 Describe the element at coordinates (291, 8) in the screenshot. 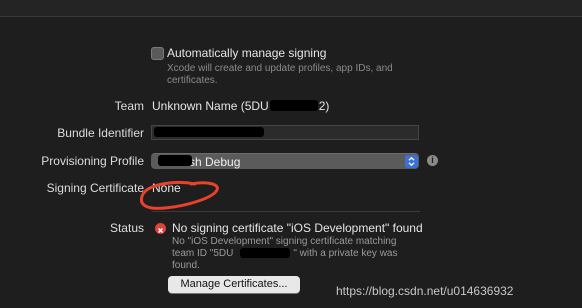

I see `window-top-bar` at that location.